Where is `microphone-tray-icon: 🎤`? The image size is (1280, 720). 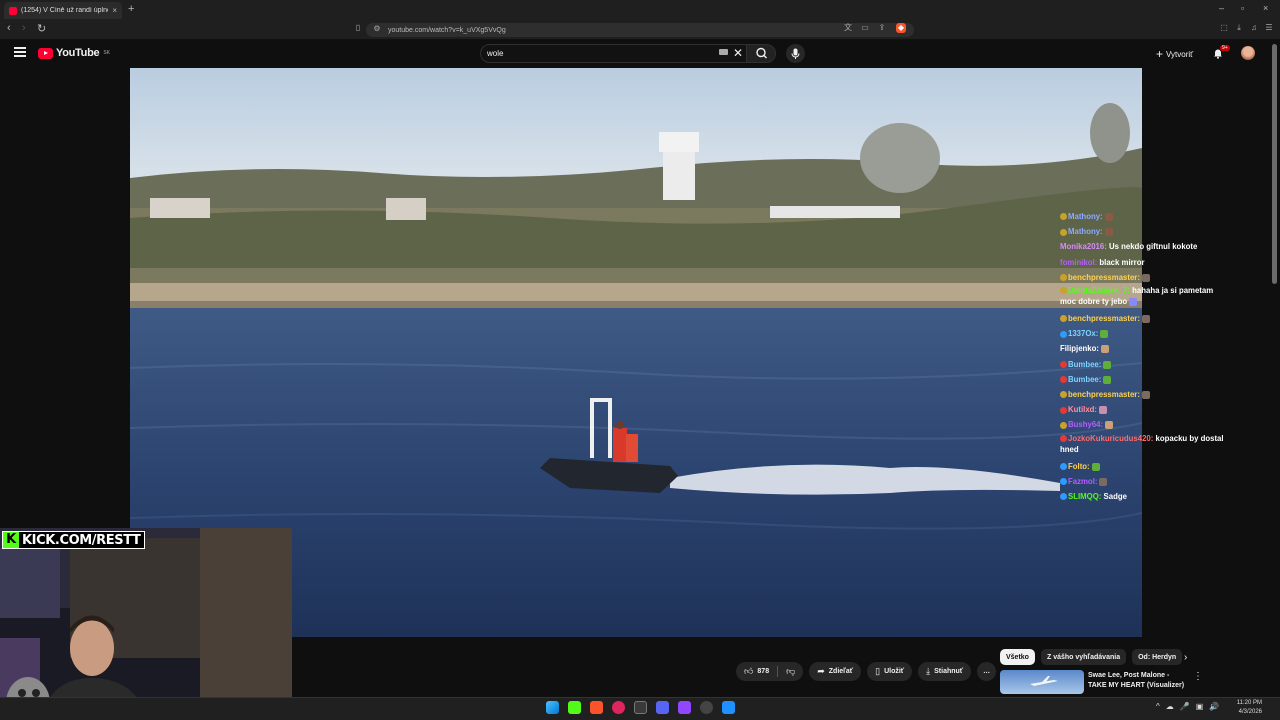 microphone-tray-icon: 🎤 is located at coordinates (1185, 706).